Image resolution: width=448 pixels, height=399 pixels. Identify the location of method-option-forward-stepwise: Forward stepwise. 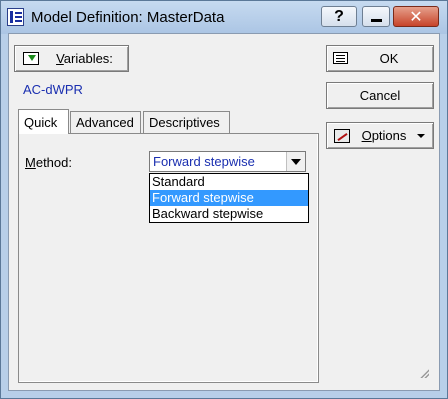
(229, 198).